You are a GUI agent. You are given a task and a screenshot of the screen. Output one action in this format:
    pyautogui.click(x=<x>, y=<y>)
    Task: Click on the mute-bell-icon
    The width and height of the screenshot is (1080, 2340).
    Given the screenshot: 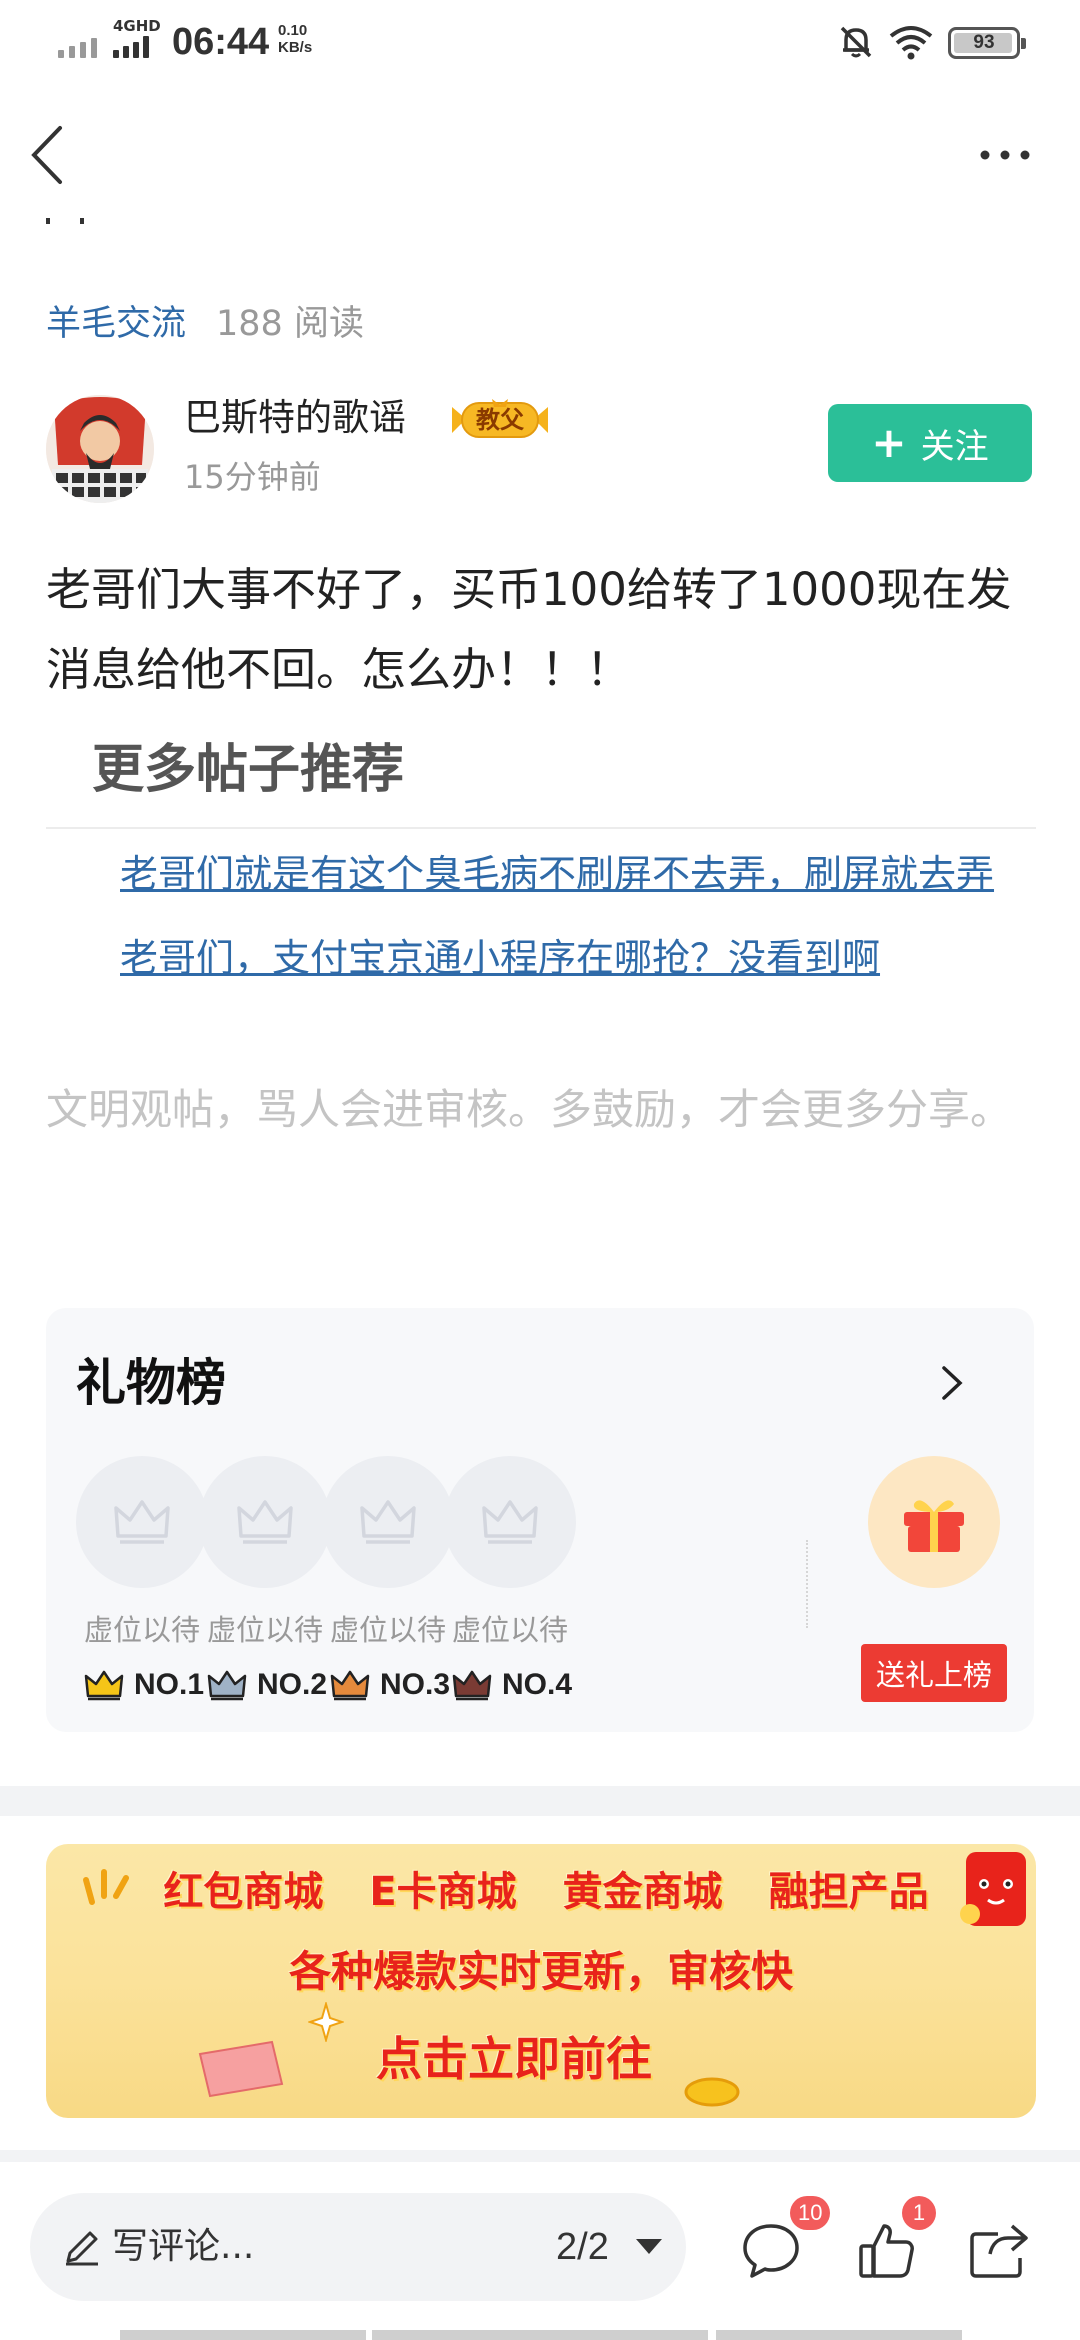 What is the action you would take?
    pyautogui.click(x=856, y=42)
    